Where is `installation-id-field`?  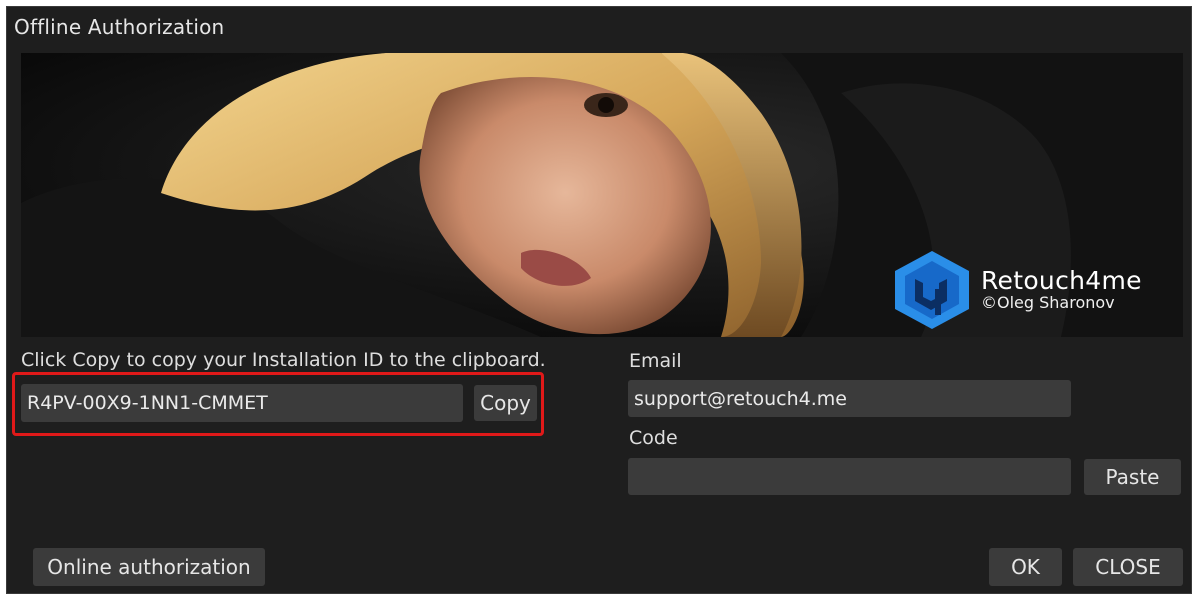 installation-id-field is located at coordinates (242, 403).